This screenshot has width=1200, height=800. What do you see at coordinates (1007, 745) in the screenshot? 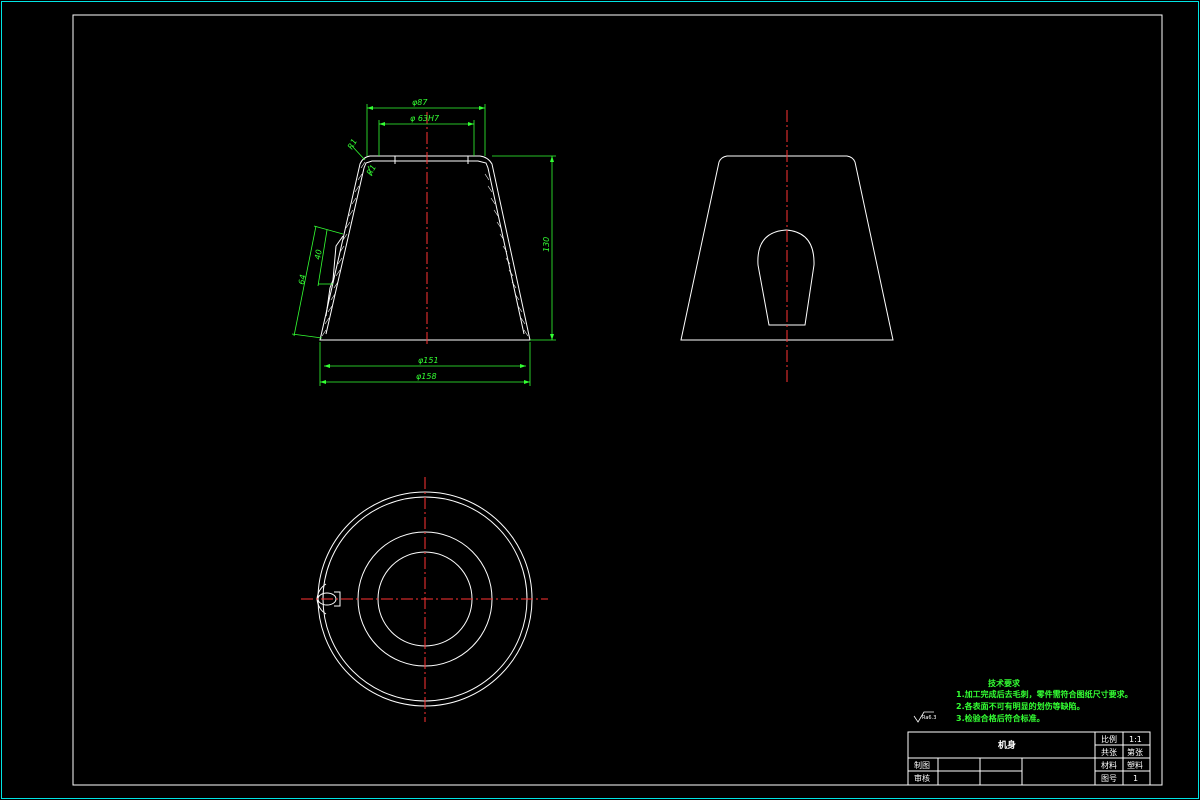
I see `title-part-name: 机身` at bounding box center [1007, 745].